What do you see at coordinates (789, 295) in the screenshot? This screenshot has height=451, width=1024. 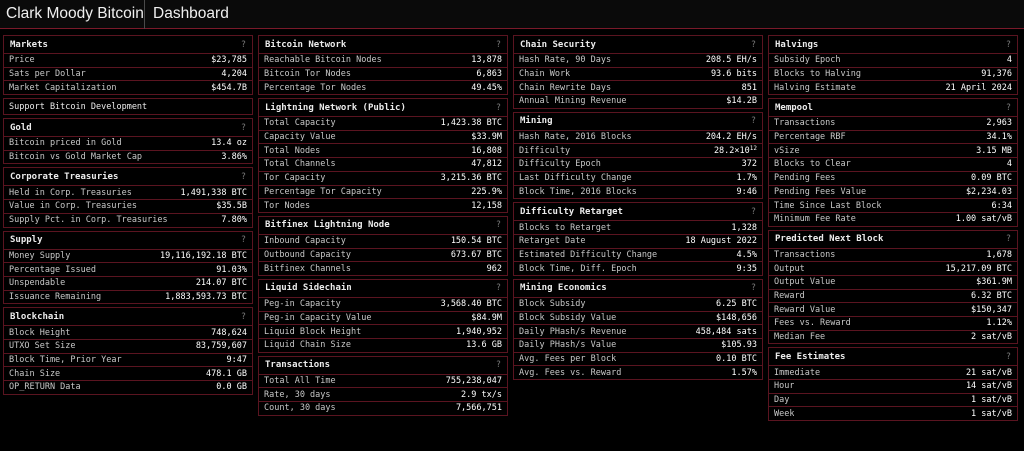 I see `stat-label: Reward` at bounding box center [789, 295].